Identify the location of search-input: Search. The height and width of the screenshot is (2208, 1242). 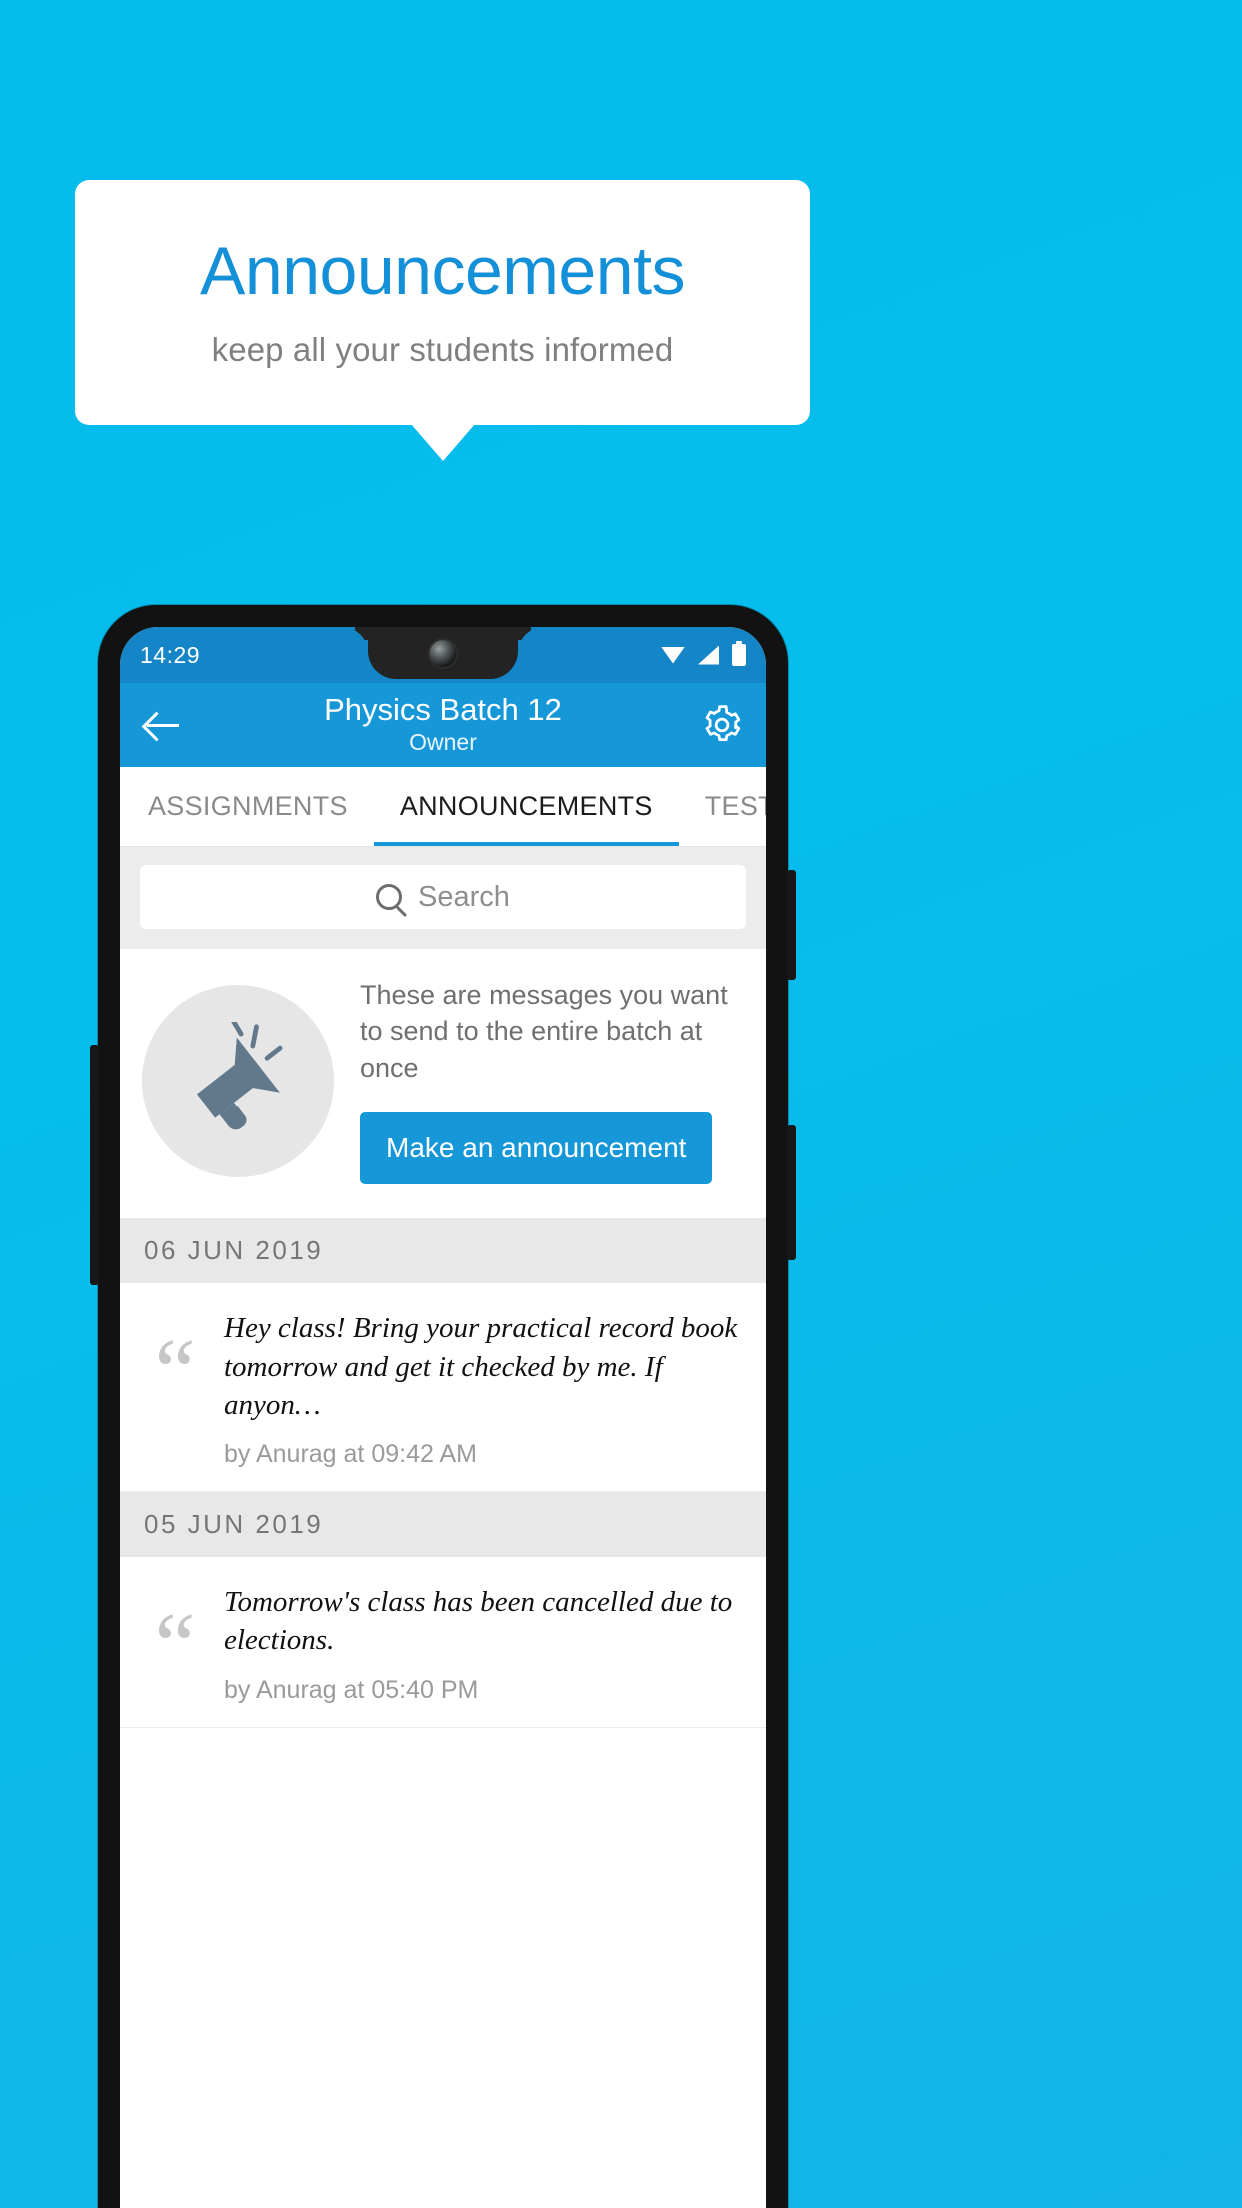
(443, 897).